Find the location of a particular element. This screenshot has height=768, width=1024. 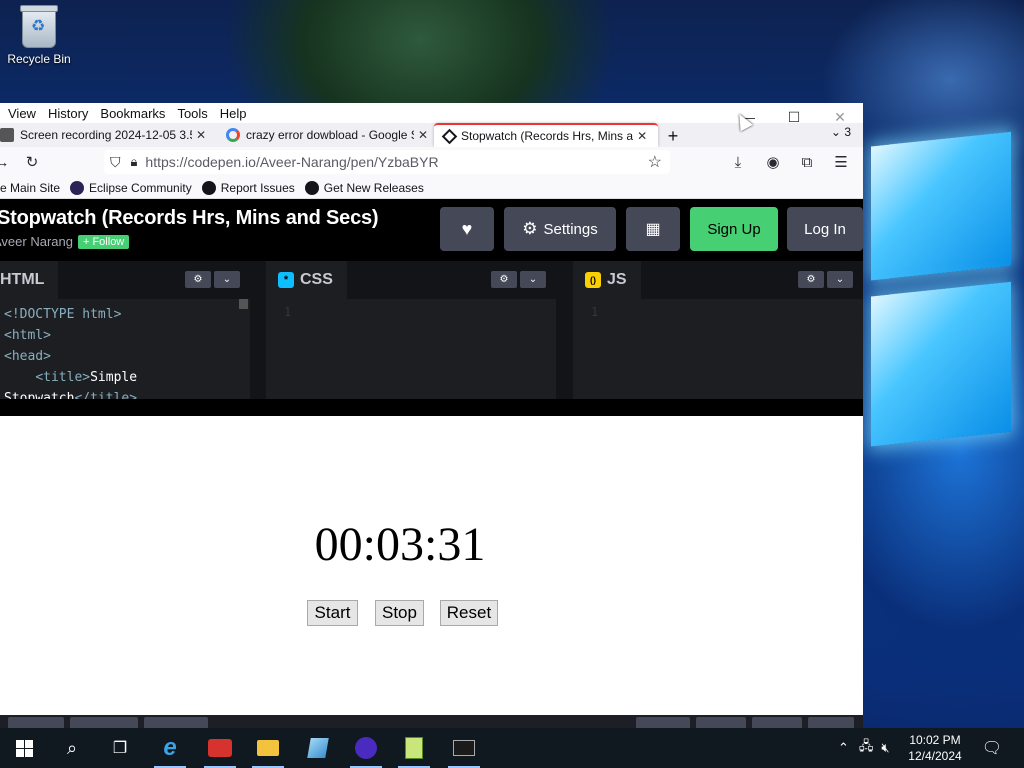

action-center-button: 🗨︎ is located at coordinates (992, 748).